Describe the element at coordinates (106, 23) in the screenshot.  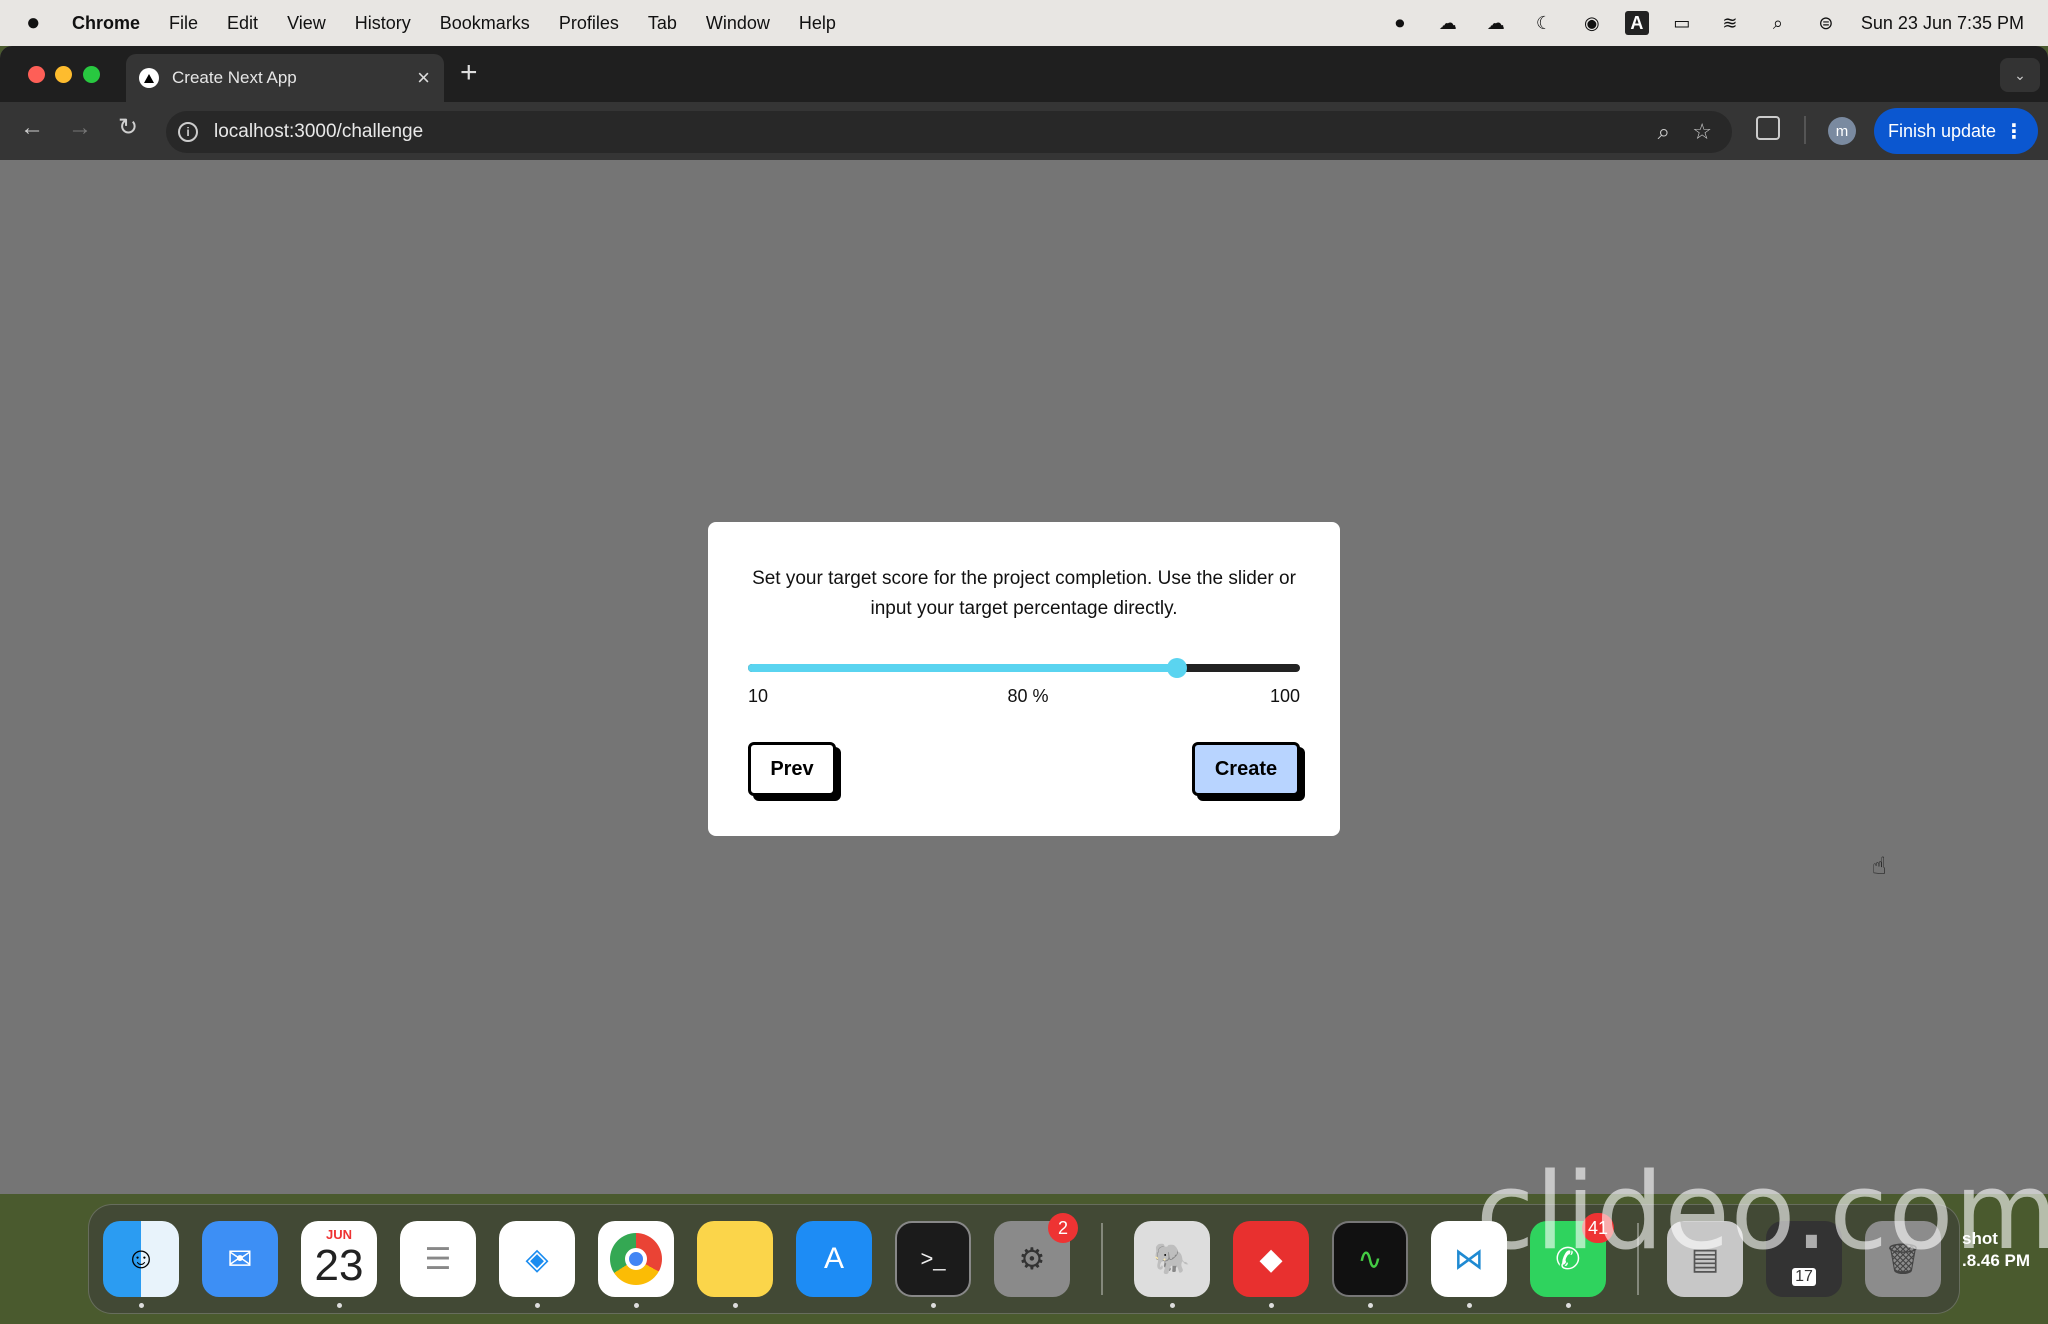
I see `menu-chrome: Chrome` at that location.